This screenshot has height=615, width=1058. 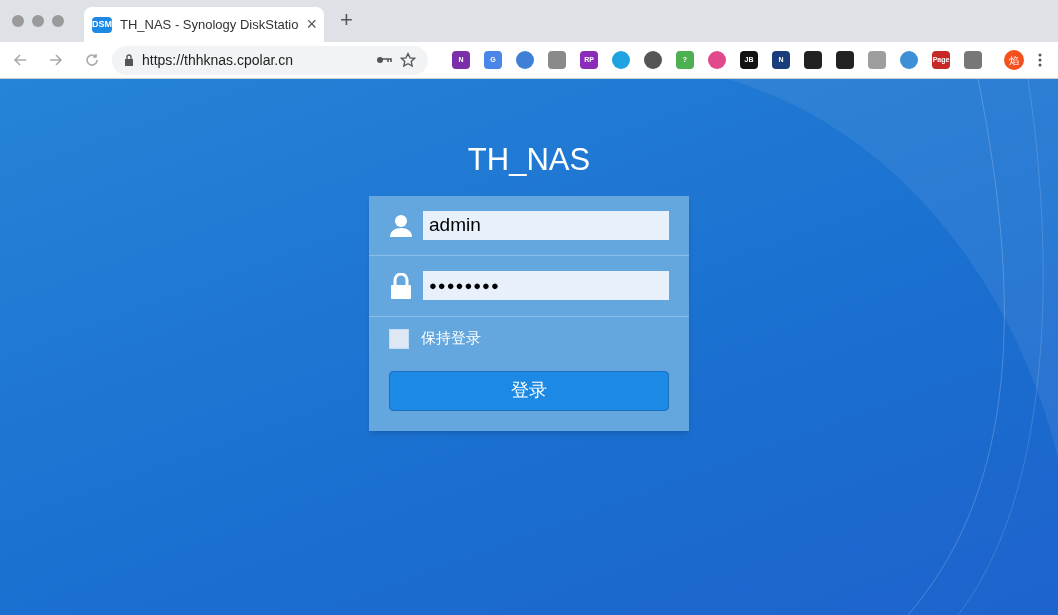 What do you see at coordinates (451, 338) in the screenshot?
I see `remember-label: 保持登录` at bounding box center [451, 338].